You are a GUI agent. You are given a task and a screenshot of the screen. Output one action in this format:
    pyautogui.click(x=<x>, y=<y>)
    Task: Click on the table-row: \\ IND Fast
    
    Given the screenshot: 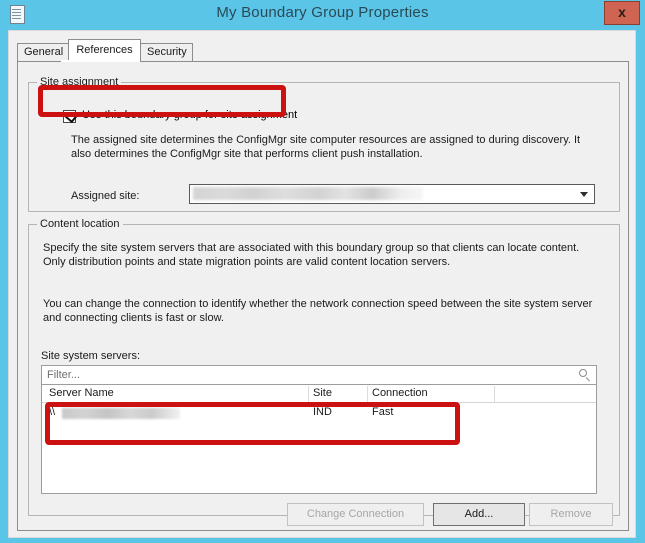 What is the action you would take?
    pyautogui.click(x=319, y=413)
    